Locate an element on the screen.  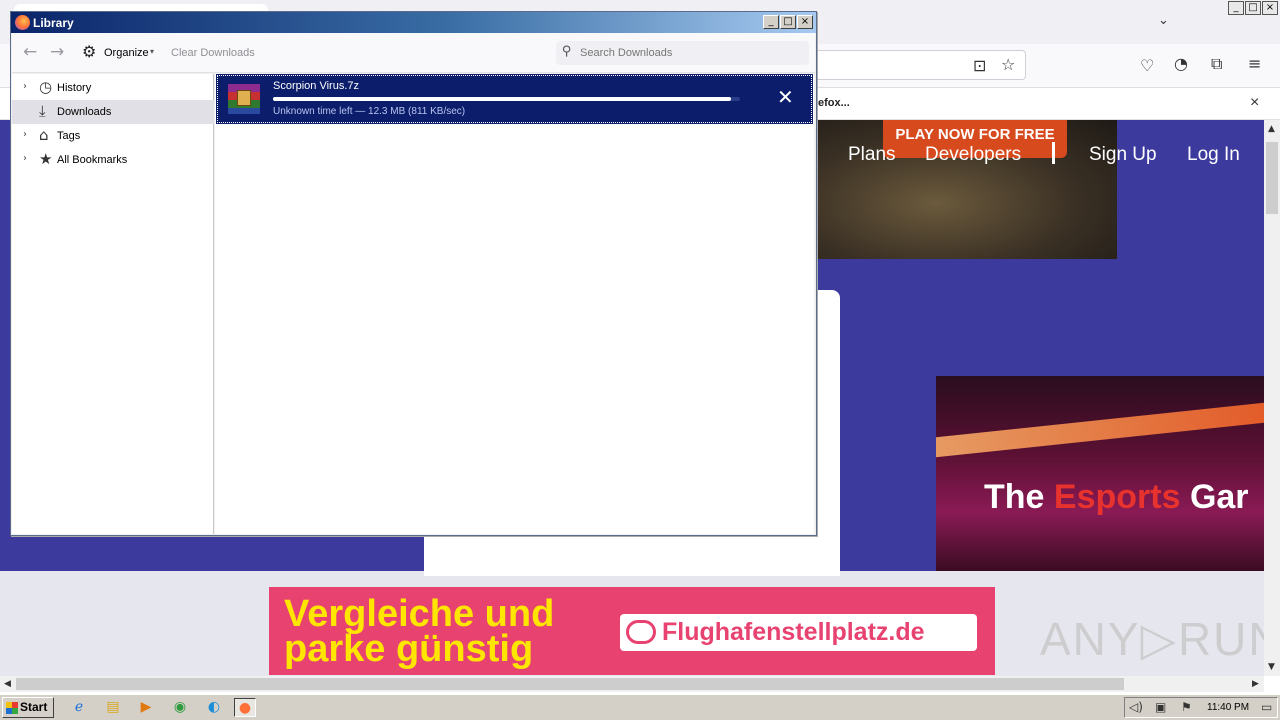
horizontal-scrollbar: ◀ ▶ is located at coordinates (632, 684).